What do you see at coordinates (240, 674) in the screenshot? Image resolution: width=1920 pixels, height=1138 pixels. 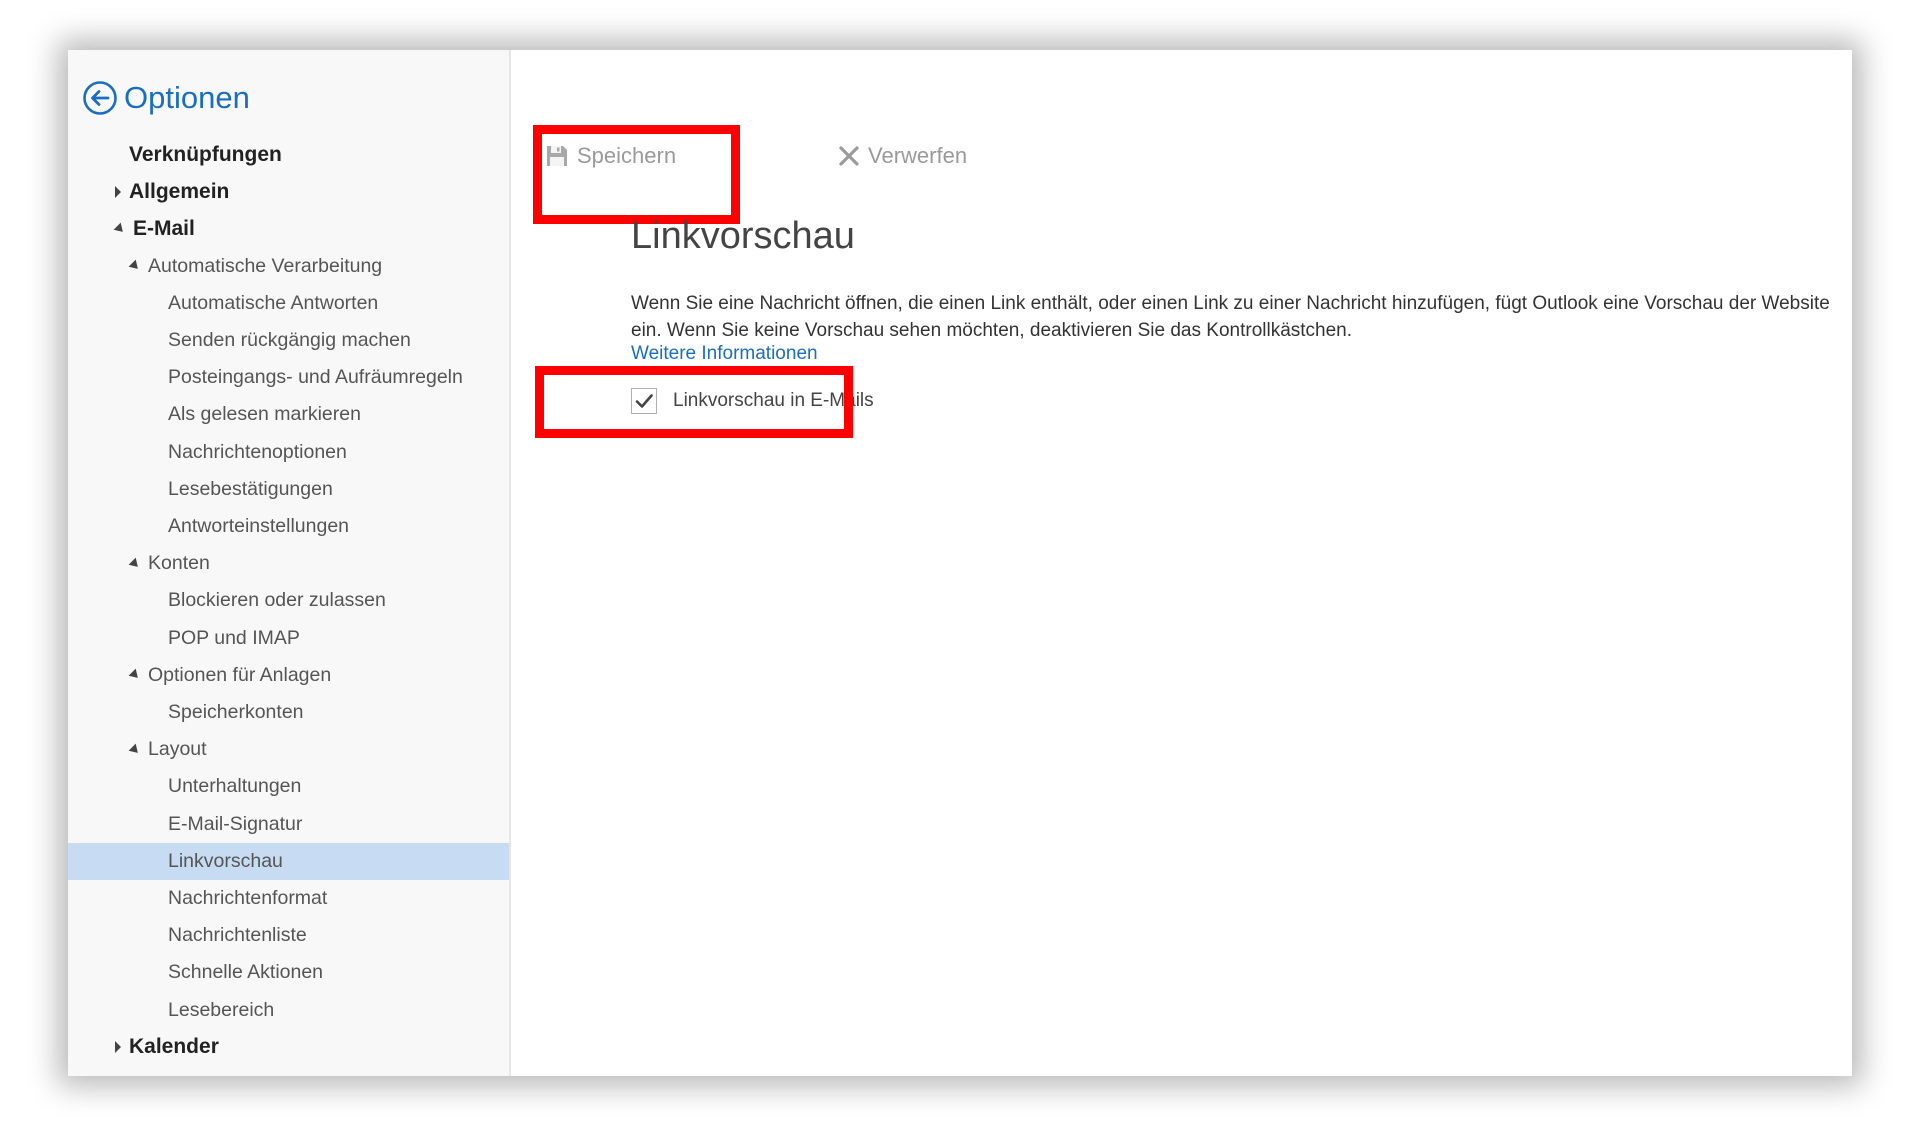 I see `sidebar-item-label: Optionen für Anlagen` at bounding box center [240, 674].